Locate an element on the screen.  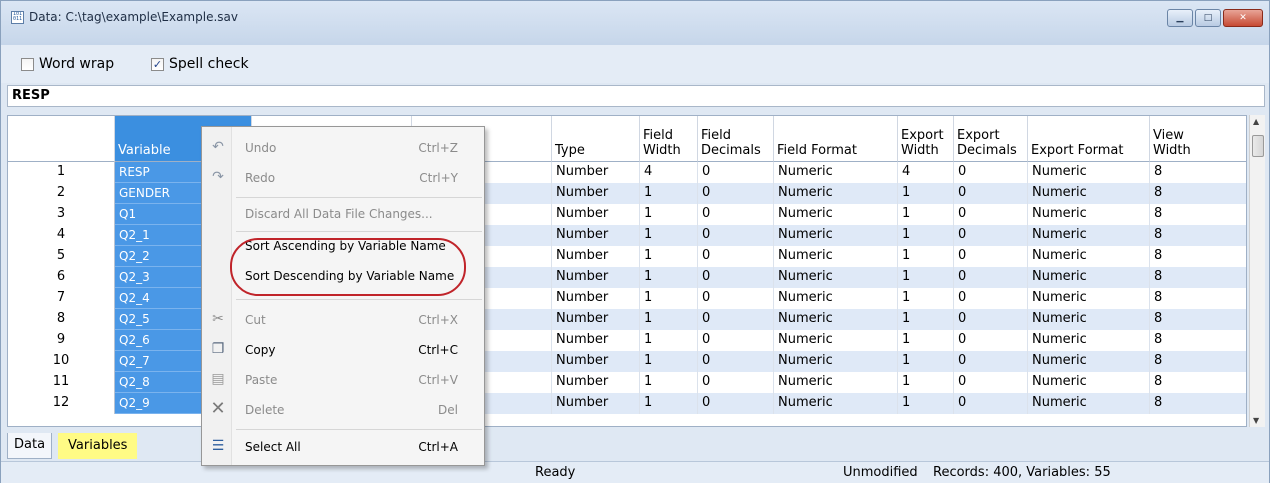
column-header-export-decimals: Export Decimals is located at coordinates (991, 139).